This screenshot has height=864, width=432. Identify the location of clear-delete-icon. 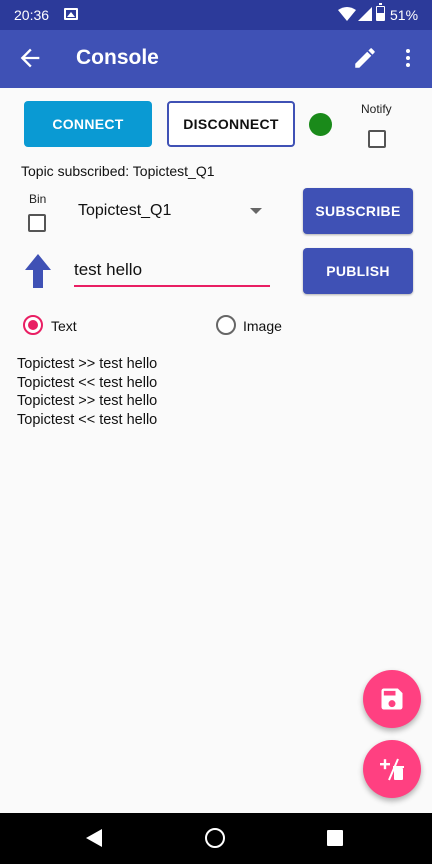
(392, 769).